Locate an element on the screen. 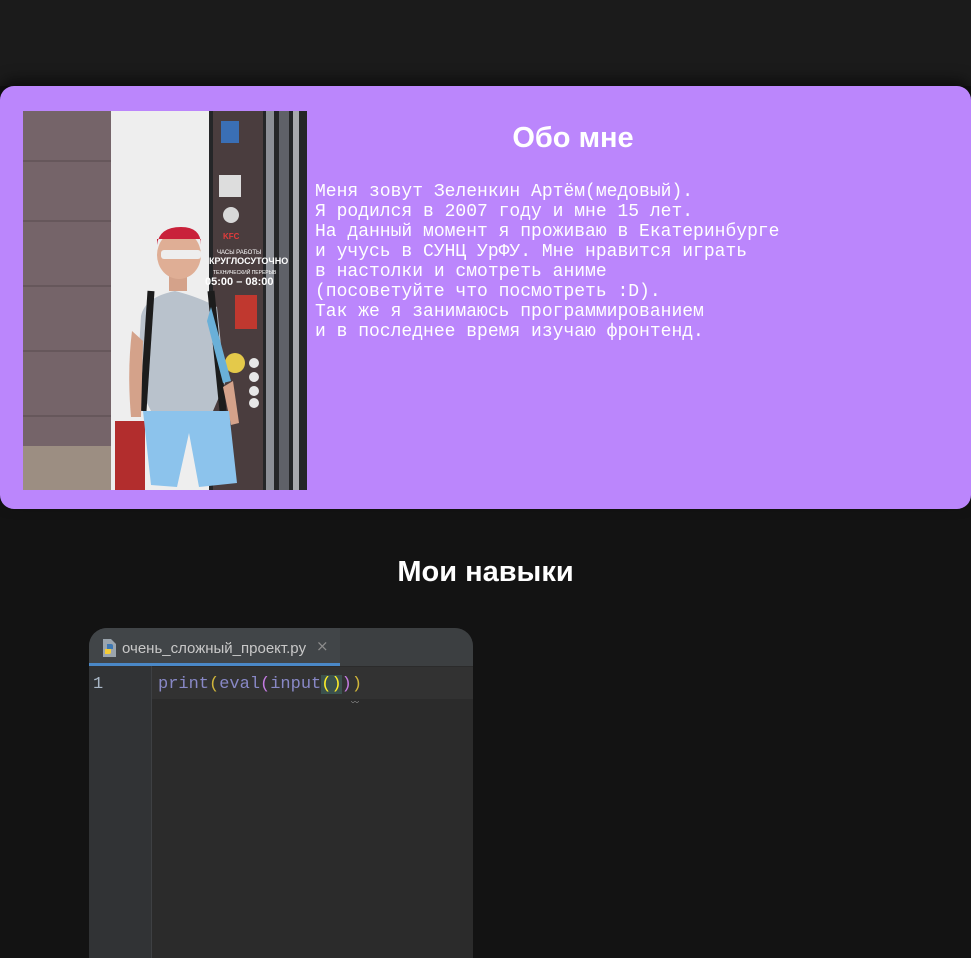 The image size is (971, 958). photo-sign-open: КРУГЛОСУТОЧНО is located at coordinates (248, 261).